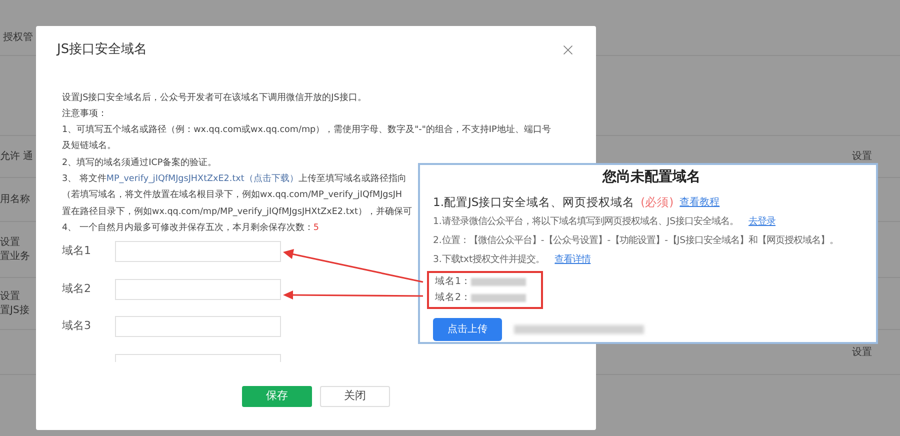  What do you see at coordinates (84, 179) in the screenshot?
I see `notice-text: 3、 将文件` at bounding box center [84, 179].